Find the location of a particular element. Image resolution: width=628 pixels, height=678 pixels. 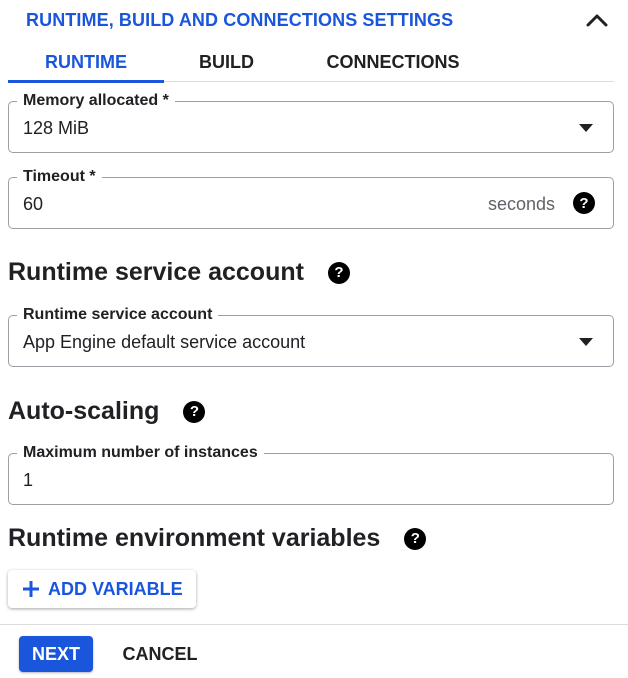

tab-connections: CONNECTIONS is located at coordinates (393, 62).